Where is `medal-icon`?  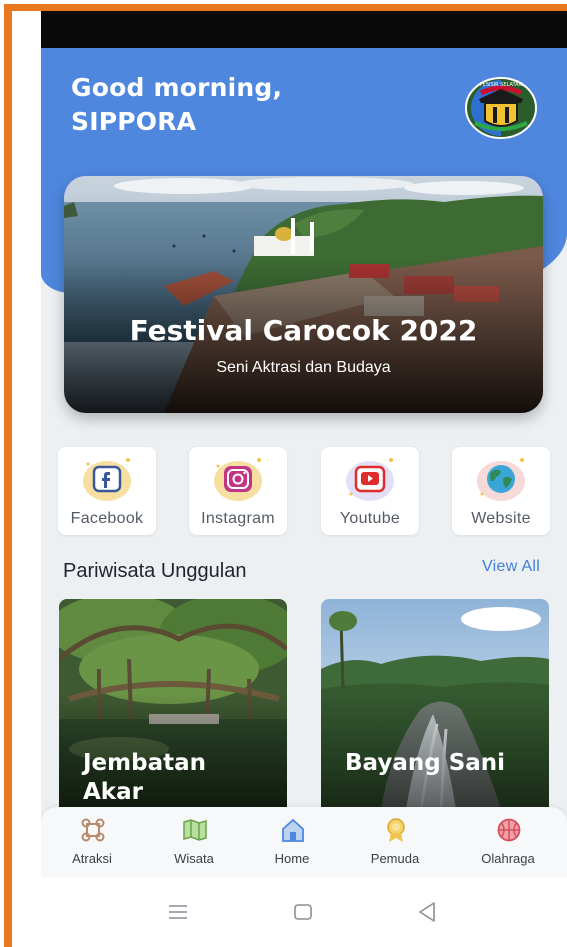
medal-icon is located at coordinates (396, 830).